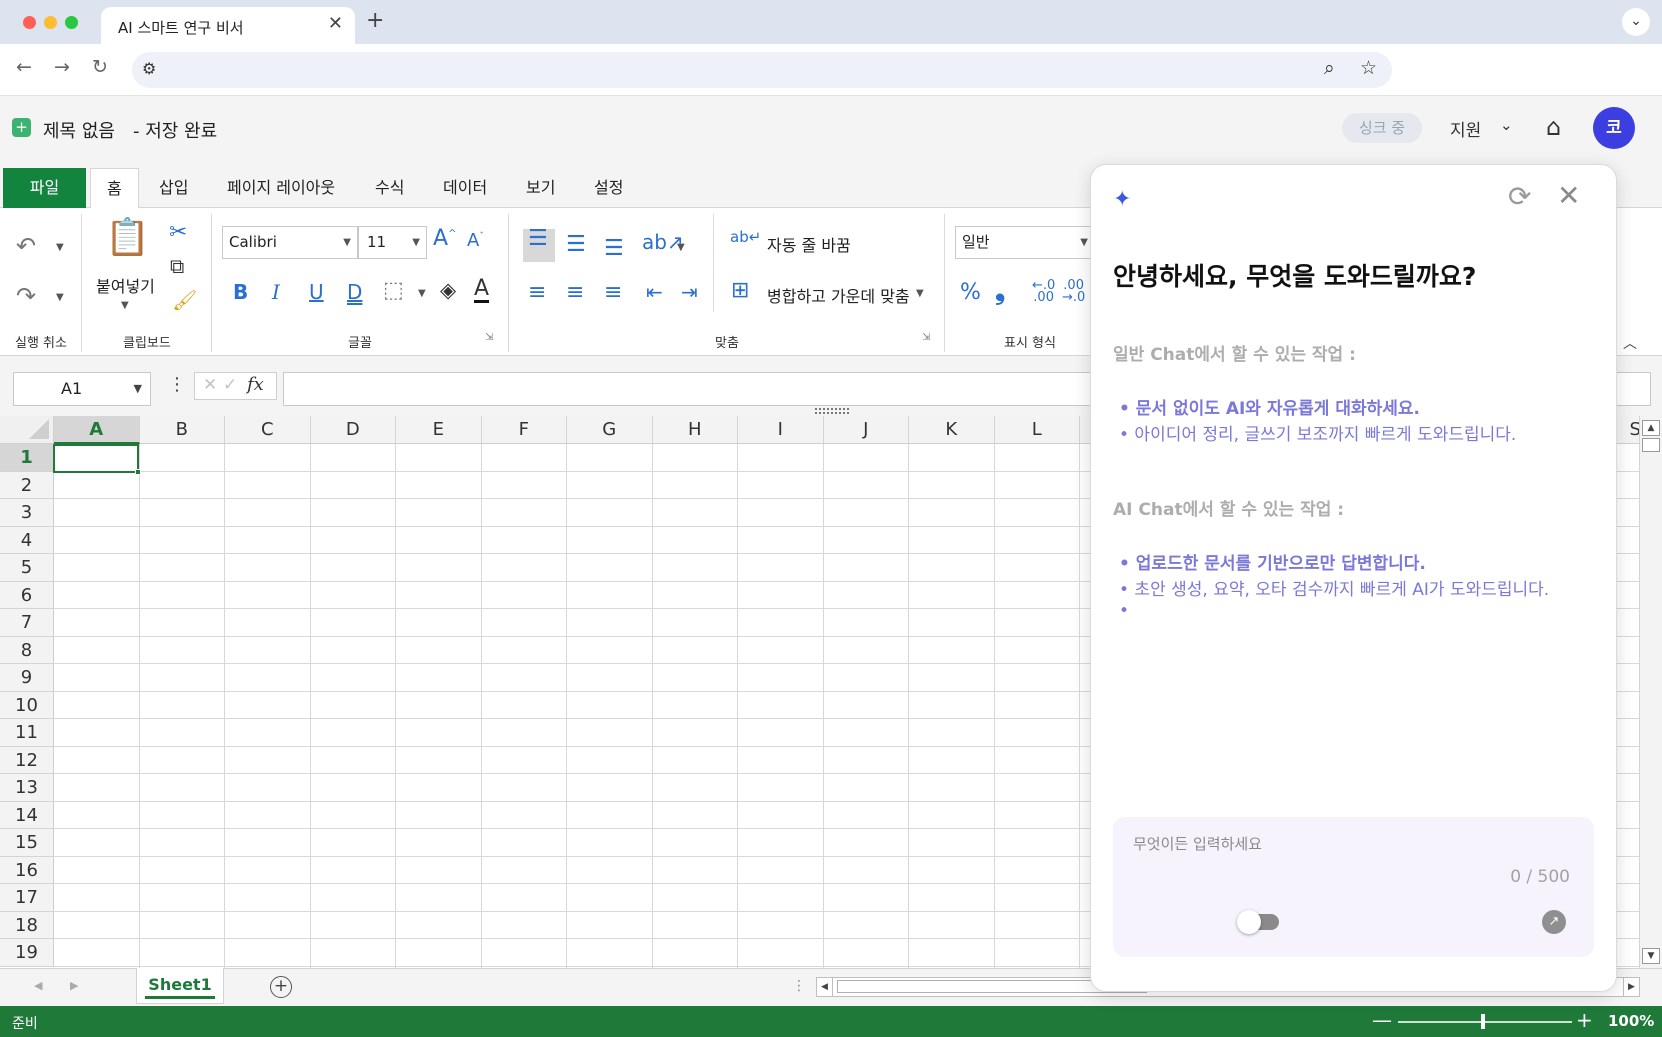 The width and height of the screenshot is (1662, 1037). Describe the element at coordinates (537, 292) in the screenshot. I see `align-left-icon: ≡` at that location.